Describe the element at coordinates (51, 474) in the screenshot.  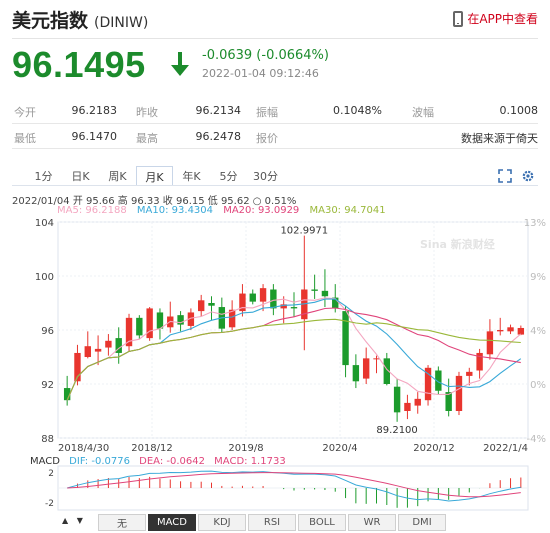
I see `macd-y-tick: 2` at that location.